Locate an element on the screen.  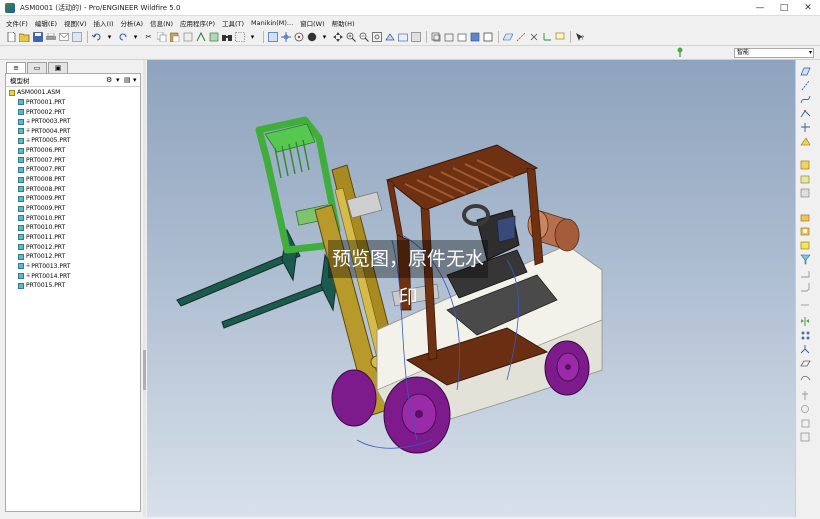
repaint-icon is located at coordinates (272, 37).